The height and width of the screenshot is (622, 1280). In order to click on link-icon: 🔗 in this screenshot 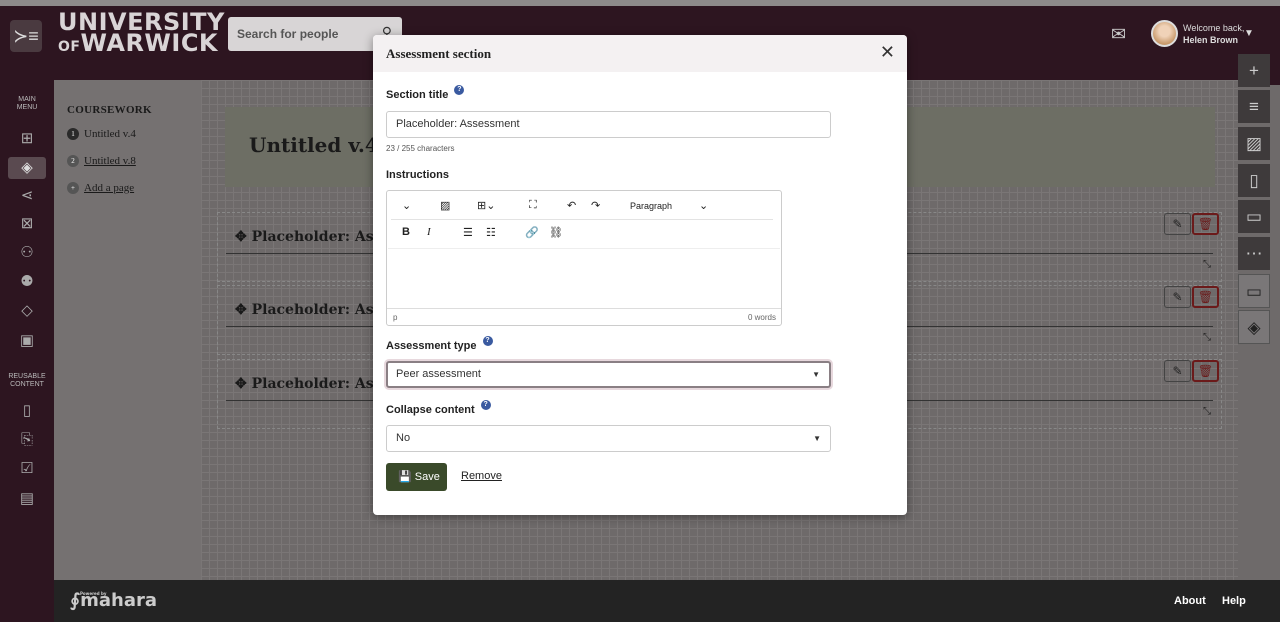, I will do `click(532, 232)`.